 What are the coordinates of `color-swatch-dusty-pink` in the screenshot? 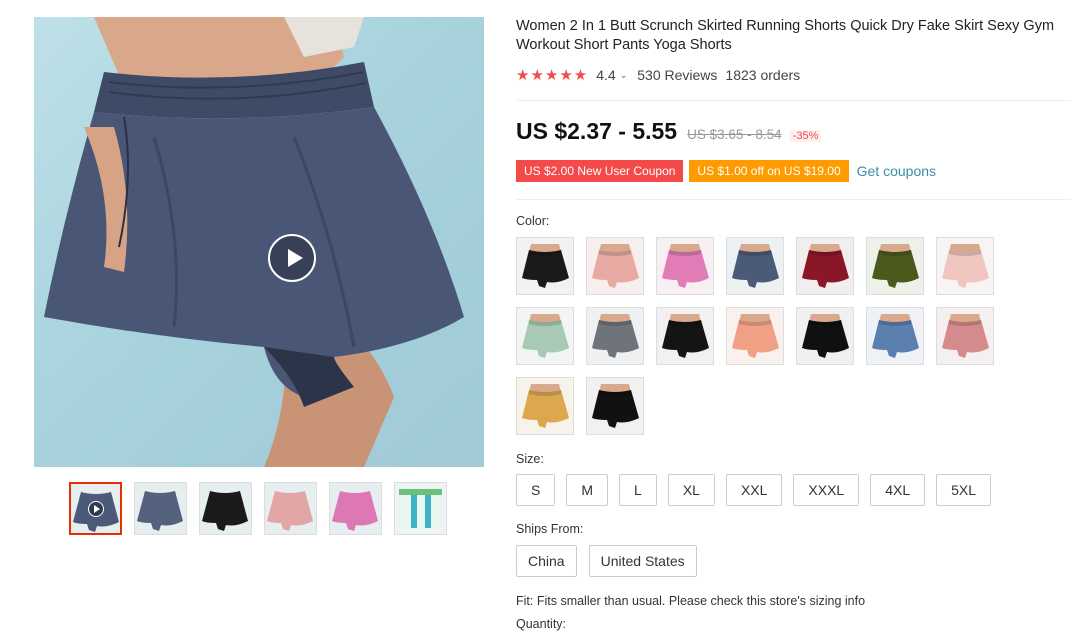 It's located at (965, 336).